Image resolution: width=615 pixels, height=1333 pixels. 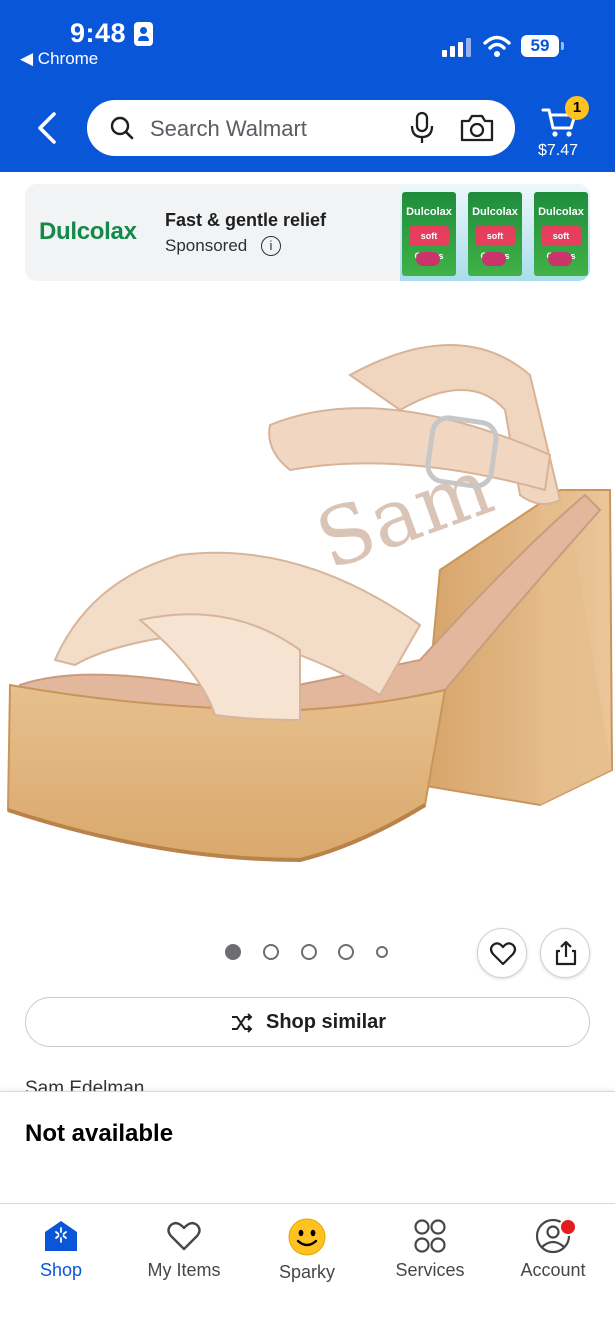 What do you see at coordinates (477, 128) in the screenshot?
I see `camera-icon` at bounding box center [477, 128].